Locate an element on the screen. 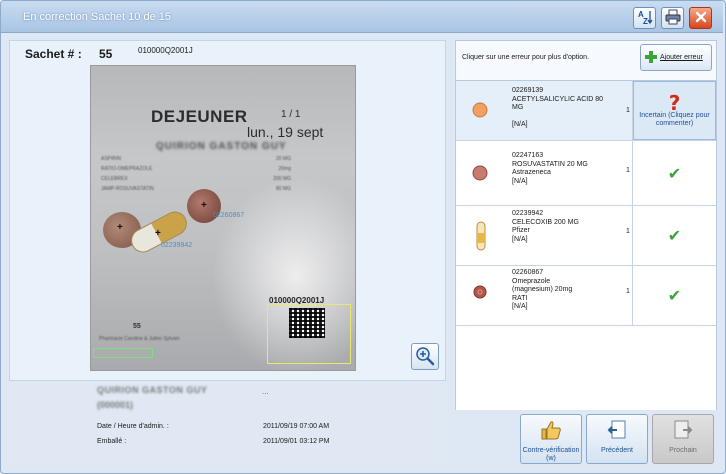 Image resolution: width=726 pixels, height=474 pixels. medication-din: 02269139 is located at coordinates (528, 90).